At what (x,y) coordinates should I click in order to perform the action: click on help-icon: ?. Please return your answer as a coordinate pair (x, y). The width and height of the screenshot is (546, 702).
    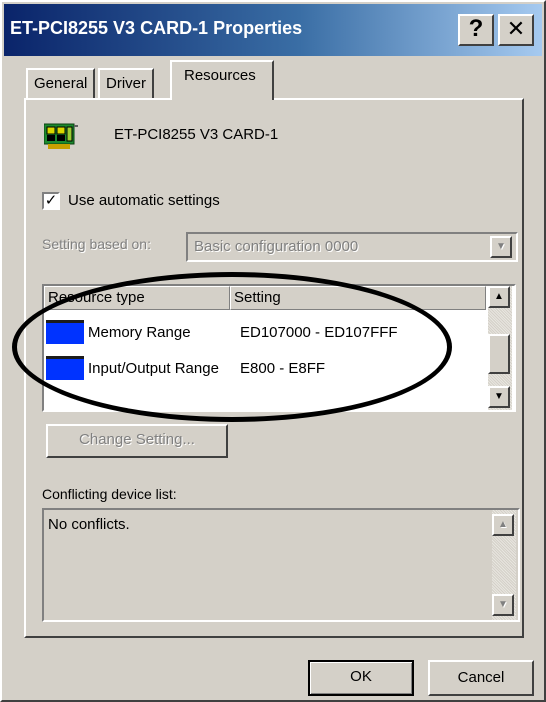
    Looking at the image, I should click on (476, 28).